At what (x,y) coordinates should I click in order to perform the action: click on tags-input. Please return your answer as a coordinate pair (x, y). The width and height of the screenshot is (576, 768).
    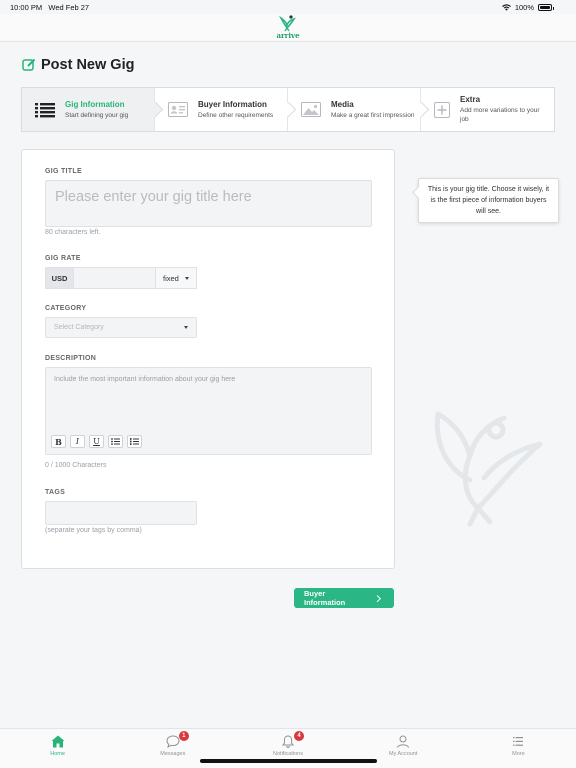
    Looking at the image, I should click on (121, 513).